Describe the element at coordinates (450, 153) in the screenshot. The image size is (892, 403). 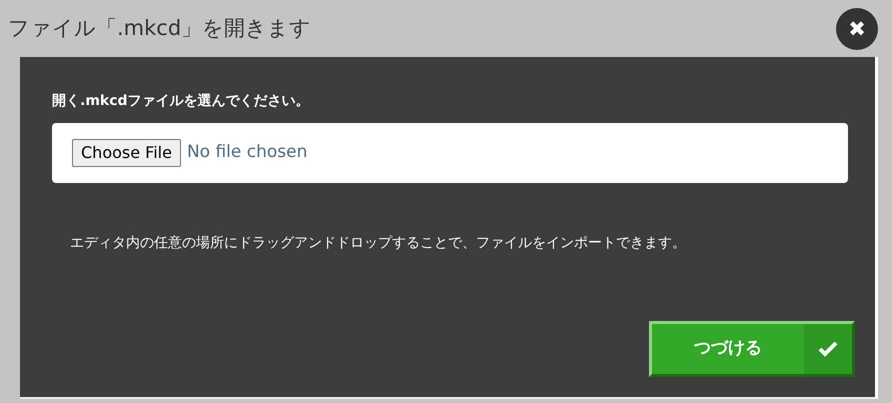
I see `file-input: Choose File No file chosen` at that location.